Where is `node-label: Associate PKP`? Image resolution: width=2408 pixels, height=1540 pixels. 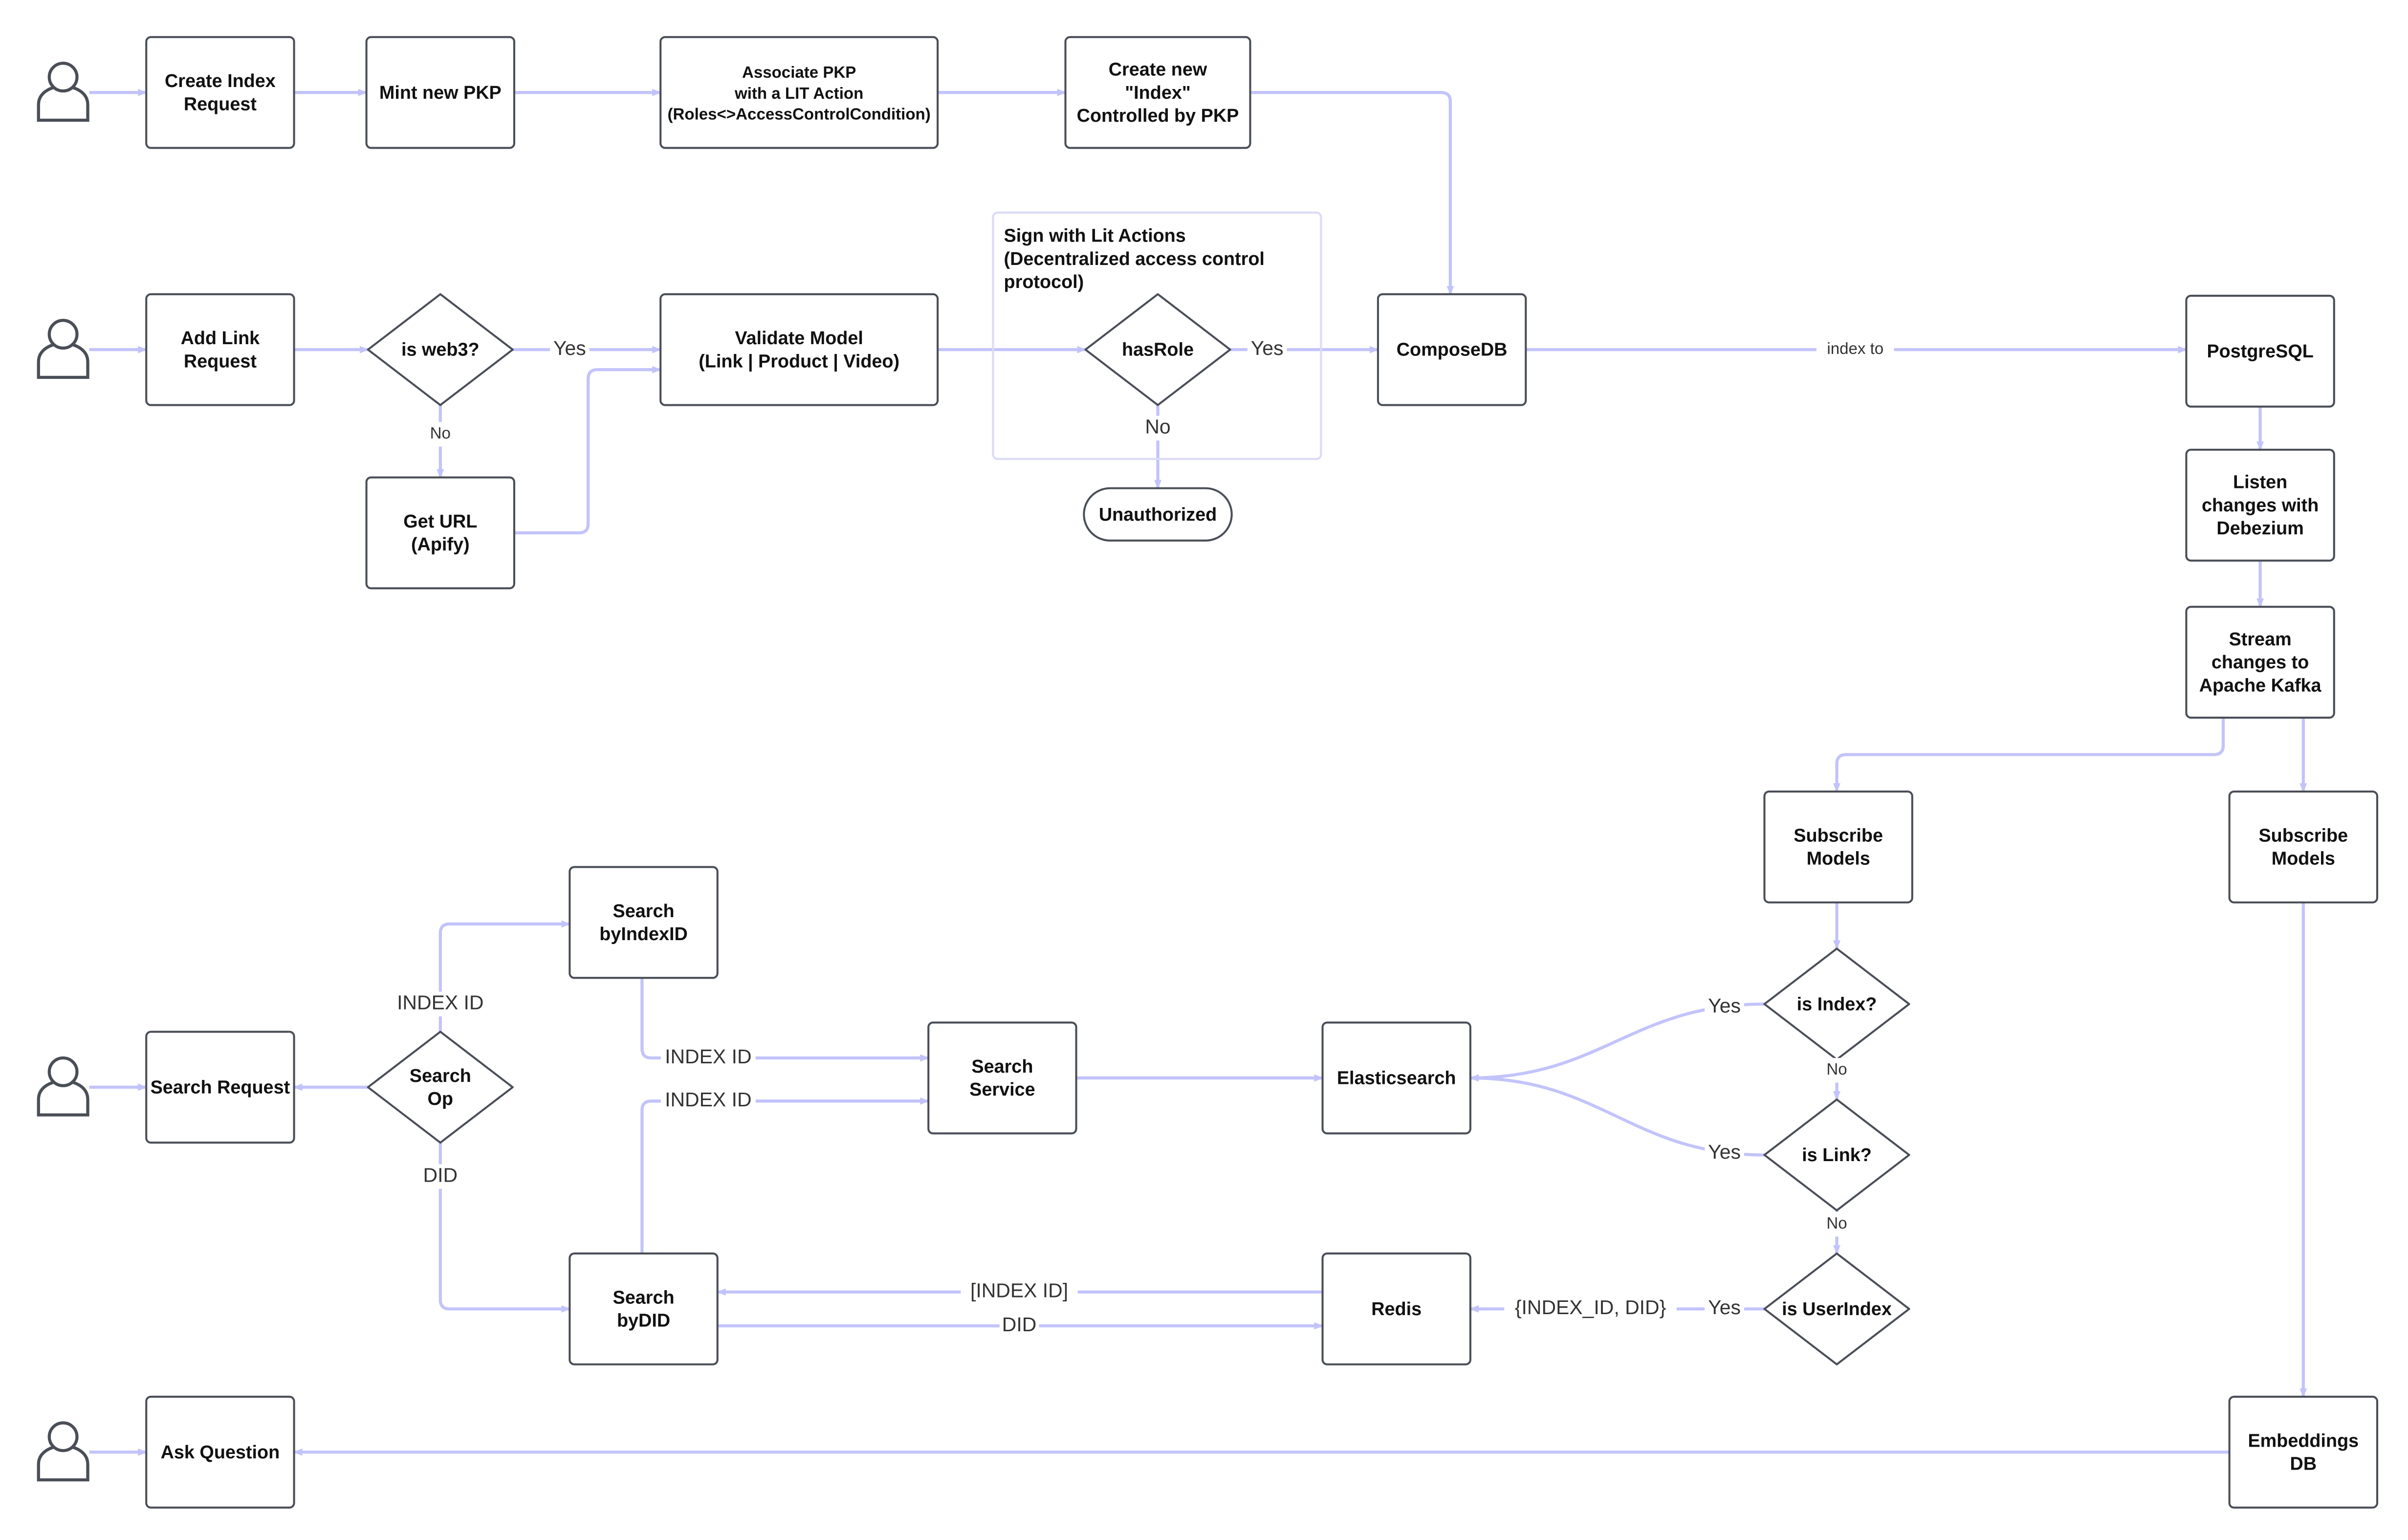
node-label: Associate PKP is located at coordinates (799, 73).